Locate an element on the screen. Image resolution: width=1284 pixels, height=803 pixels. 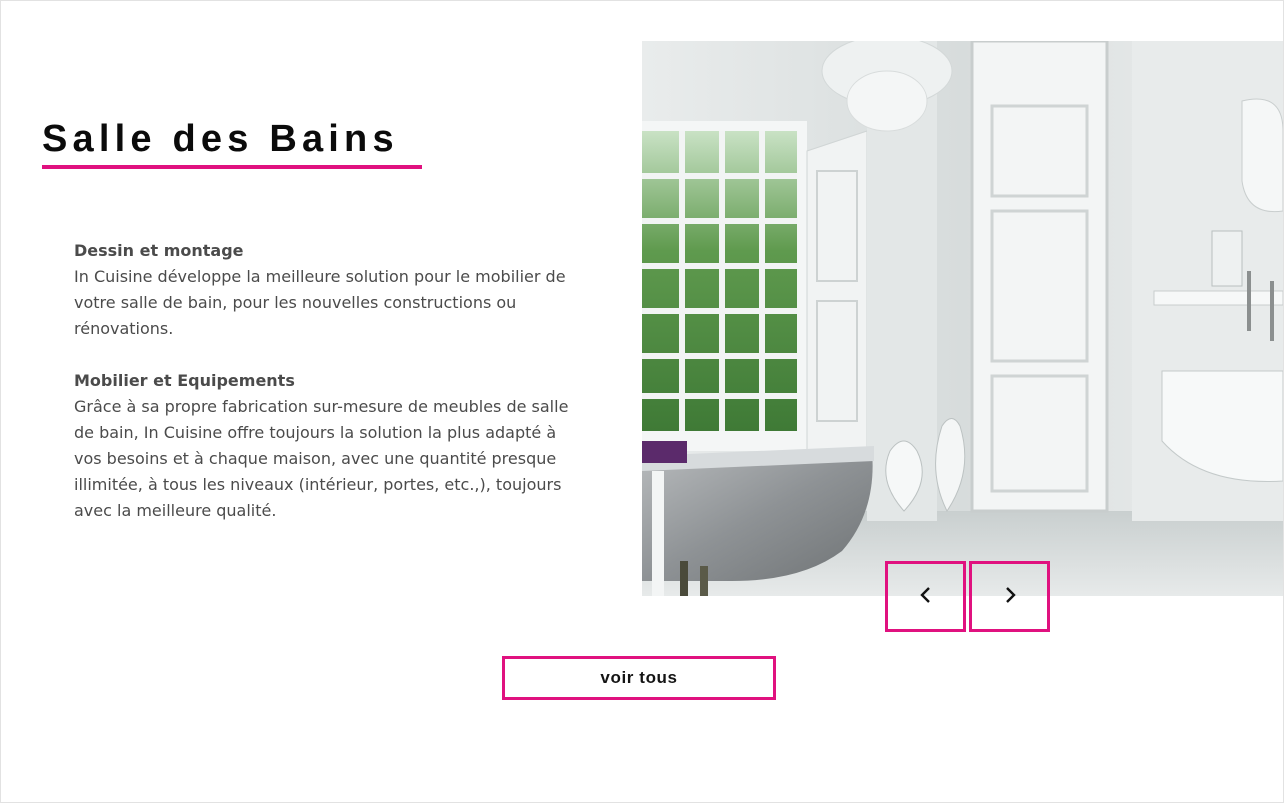
title-underline is located at coordinates (232, 167).